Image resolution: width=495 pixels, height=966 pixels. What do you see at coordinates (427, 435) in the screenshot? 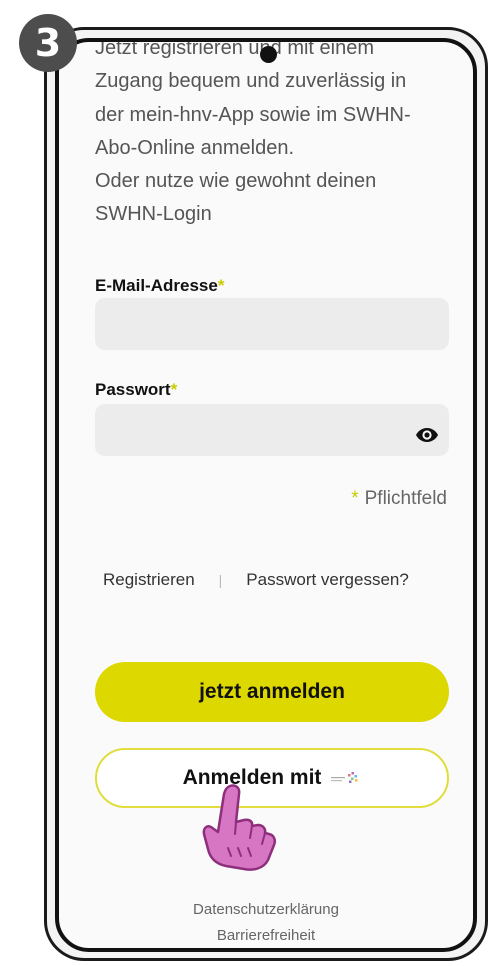
I see `eye-icon` at bounding box center [427, 435].